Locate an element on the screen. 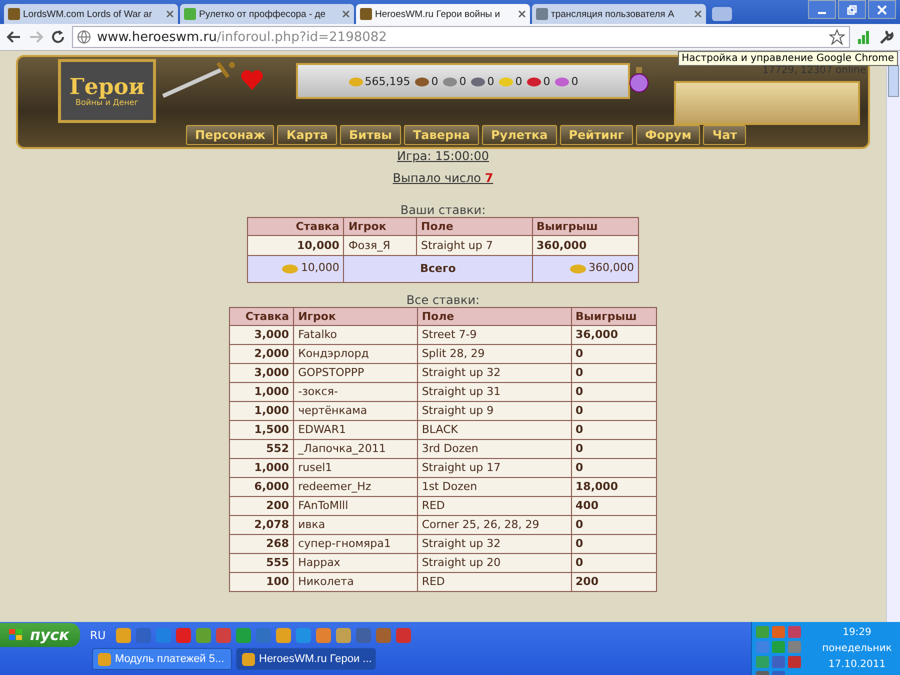  nav-button: Таверна is located at coordinates (441, 135).